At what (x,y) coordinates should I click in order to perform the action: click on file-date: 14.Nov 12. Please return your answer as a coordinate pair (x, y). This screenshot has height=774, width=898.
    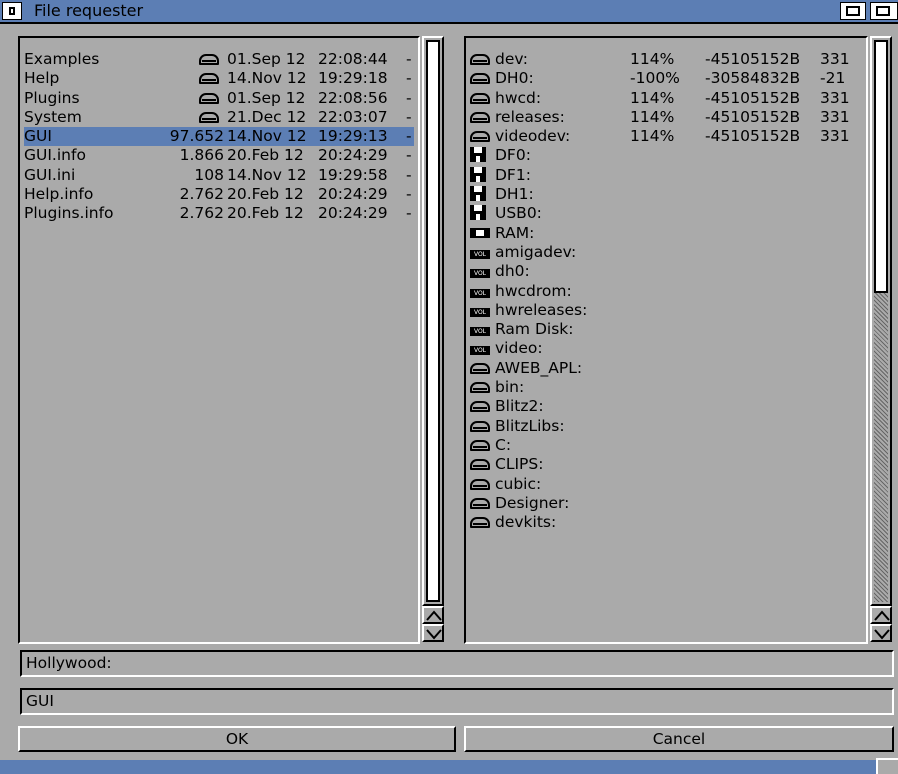
    Looking at the image, I should click on (267, 174).